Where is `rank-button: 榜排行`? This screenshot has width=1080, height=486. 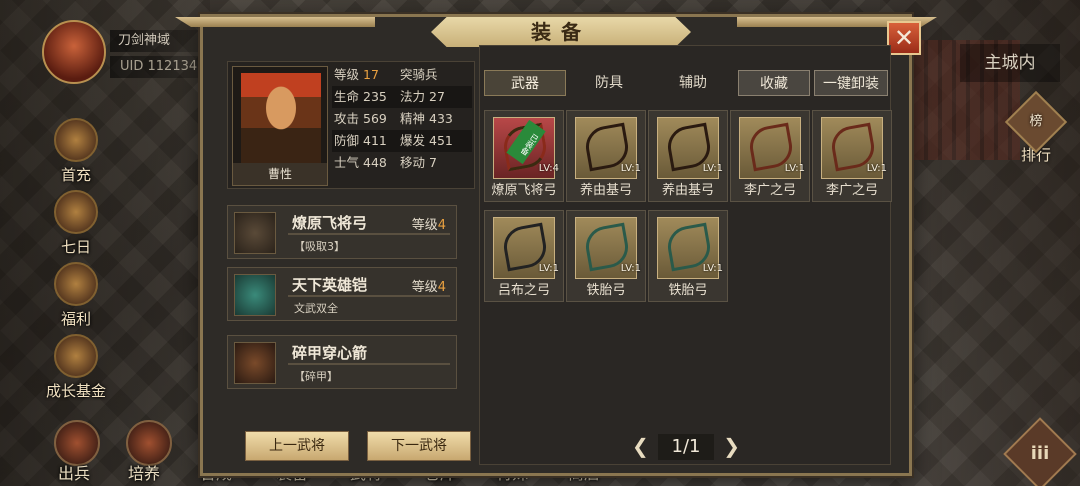
rank-button: 榜排行 is located at coordinates (1036, 127).